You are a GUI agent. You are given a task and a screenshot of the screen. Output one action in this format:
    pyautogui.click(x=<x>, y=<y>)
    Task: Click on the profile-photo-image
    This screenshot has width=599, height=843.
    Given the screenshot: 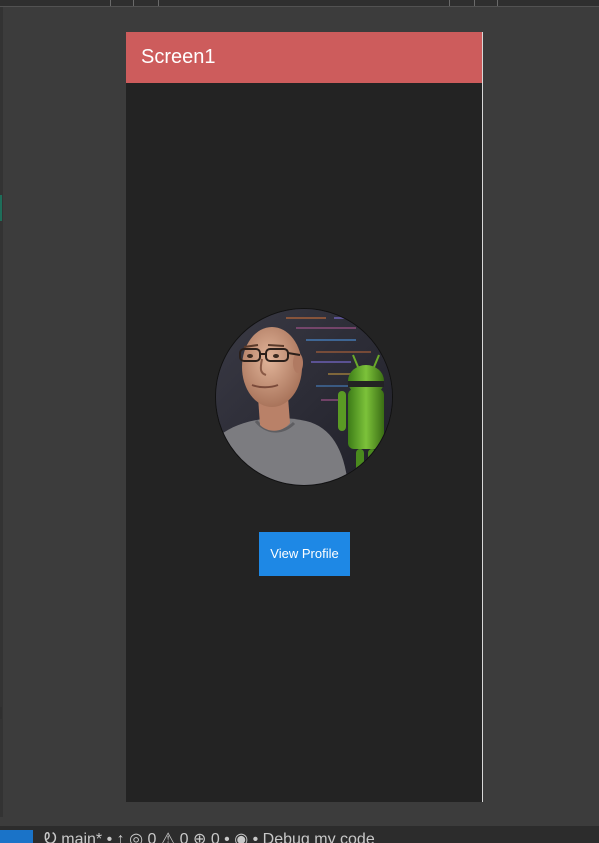 What is the action you would take?
    pyautogui.click(x=304, y=397)
    